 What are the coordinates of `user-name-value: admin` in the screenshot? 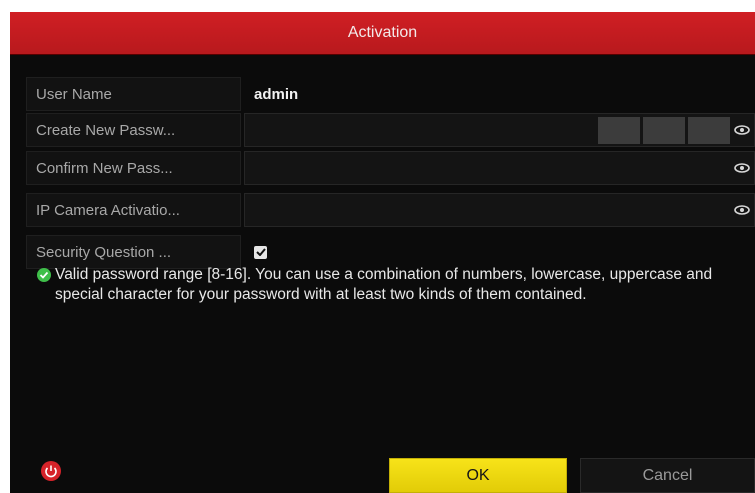 It's located at (499, 94).